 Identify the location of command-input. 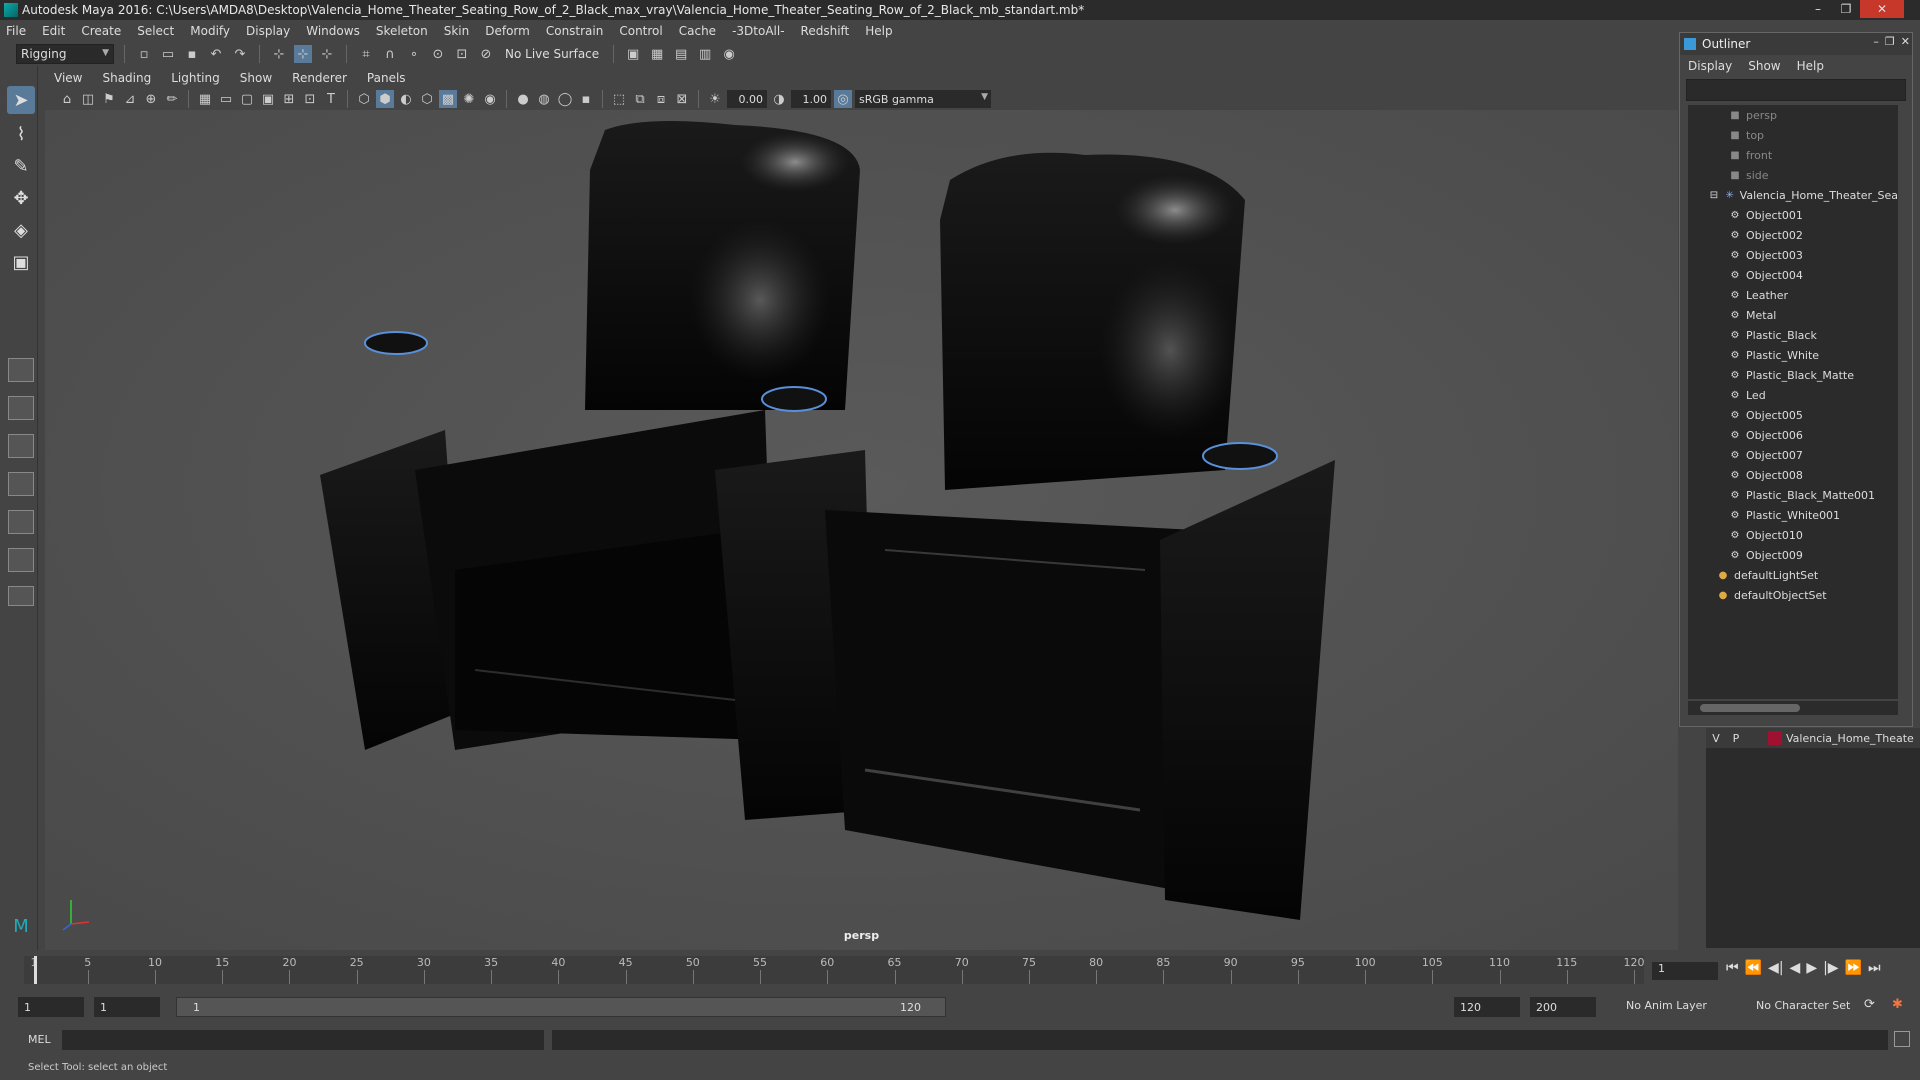
(303, 1040).